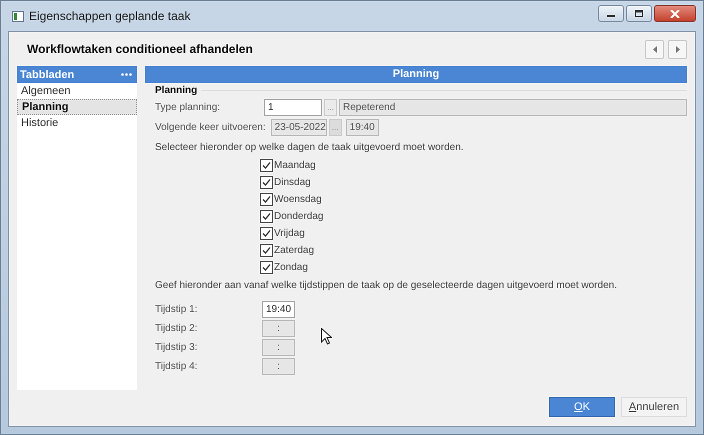  Describe the element at coordinates (294, 250) in the screenshot. I see `checkbox-label: Zaterdag` at that location.